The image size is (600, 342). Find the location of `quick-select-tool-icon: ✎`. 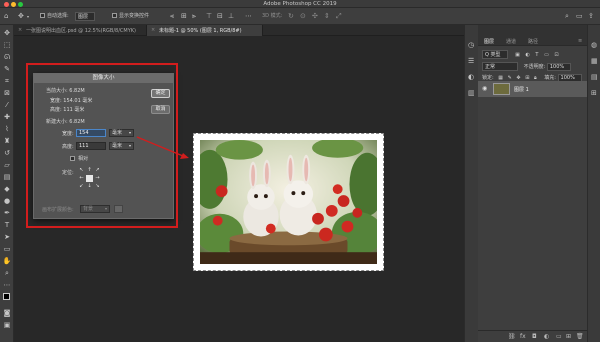

quick-select-tool-icon: ✎ is located at coordinates (7, 69).